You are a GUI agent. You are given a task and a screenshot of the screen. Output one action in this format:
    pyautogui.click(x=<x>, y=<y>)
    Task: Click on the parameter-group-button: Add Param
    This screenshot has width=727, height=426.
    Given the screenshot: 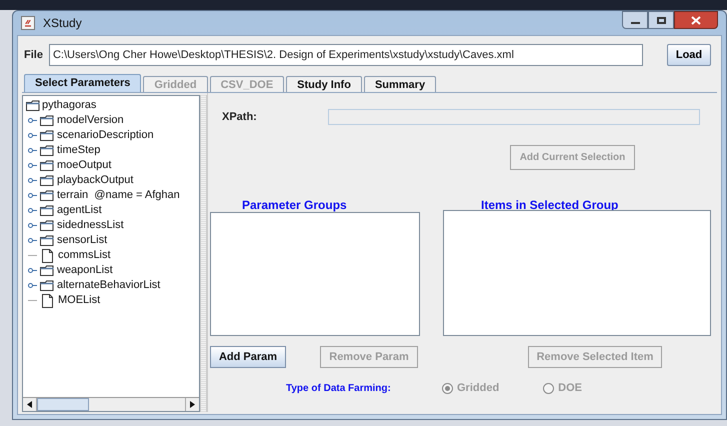 What is the action you would take?
    pyautogui.click(x=248, y=357)
    